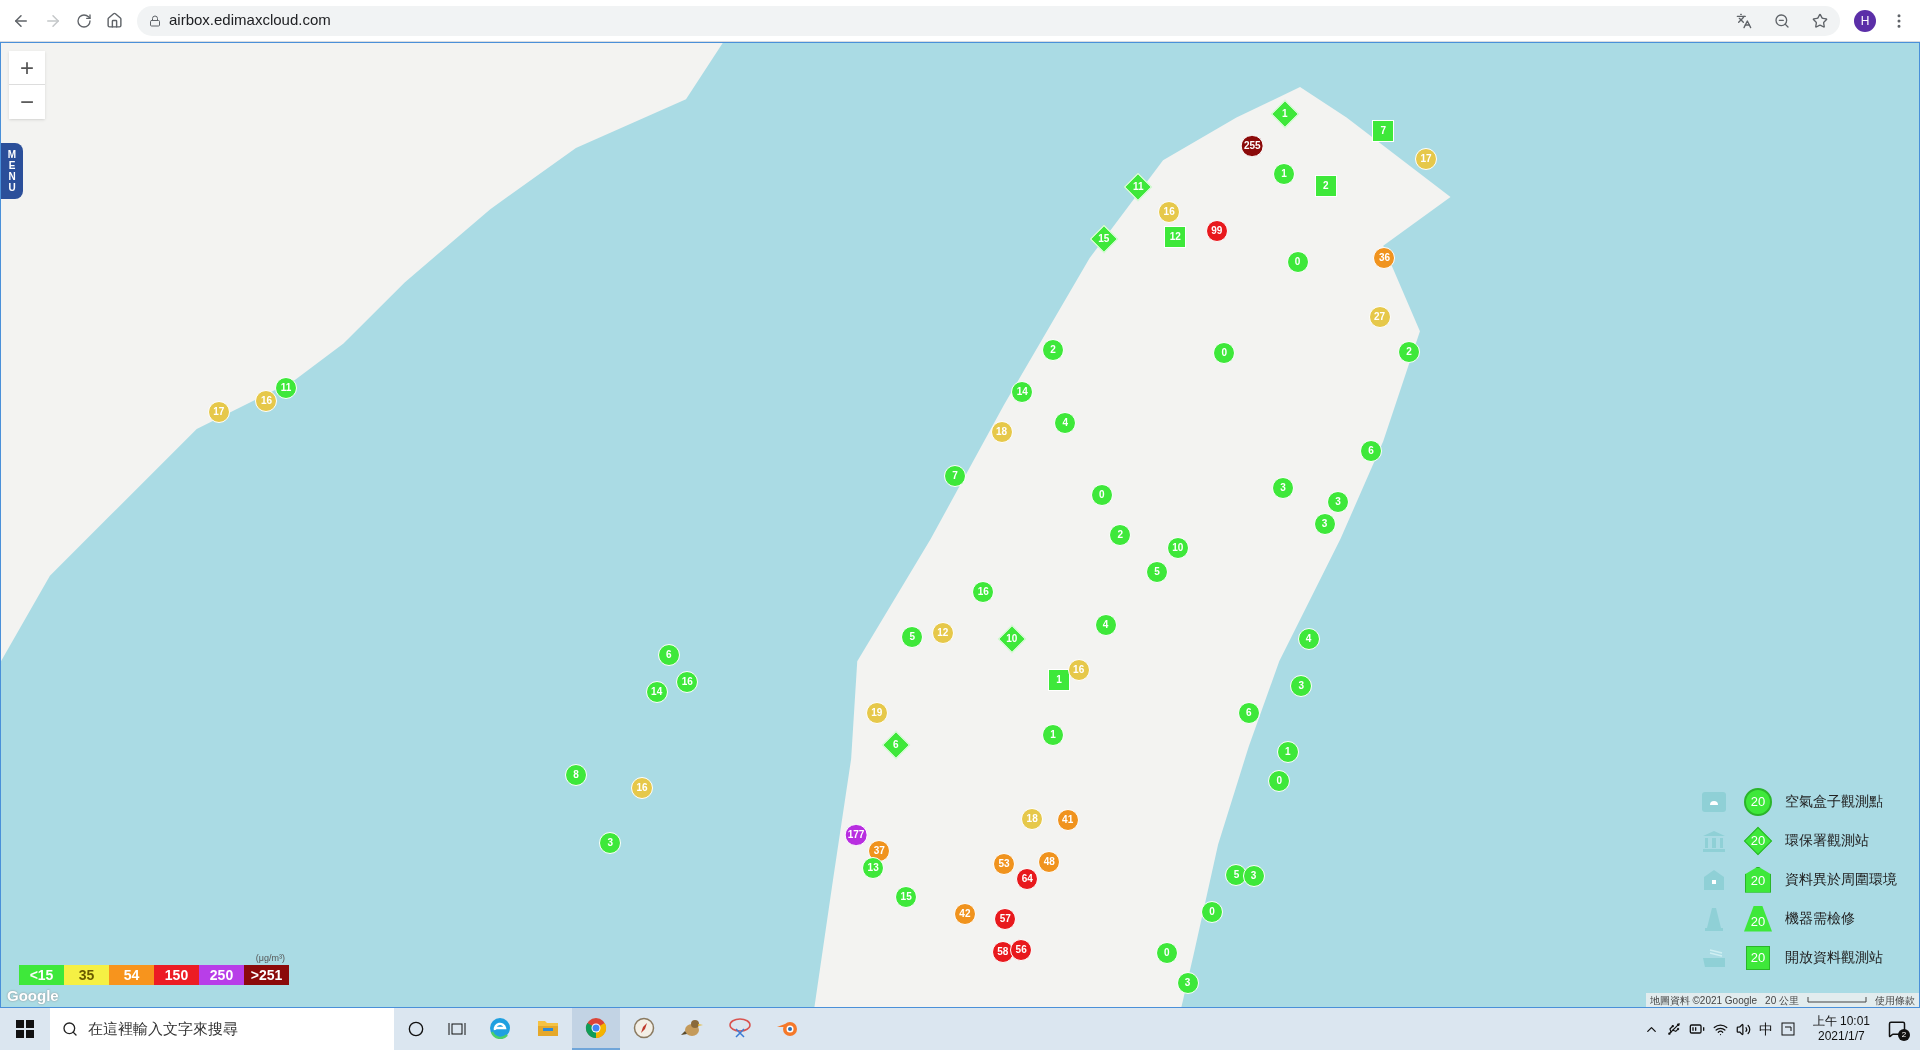  What do you see at coordinates (1841, 879) in the screenshot?
I see `legend-label: 資料異於周圍環境` at bounding box center [1841, 879].